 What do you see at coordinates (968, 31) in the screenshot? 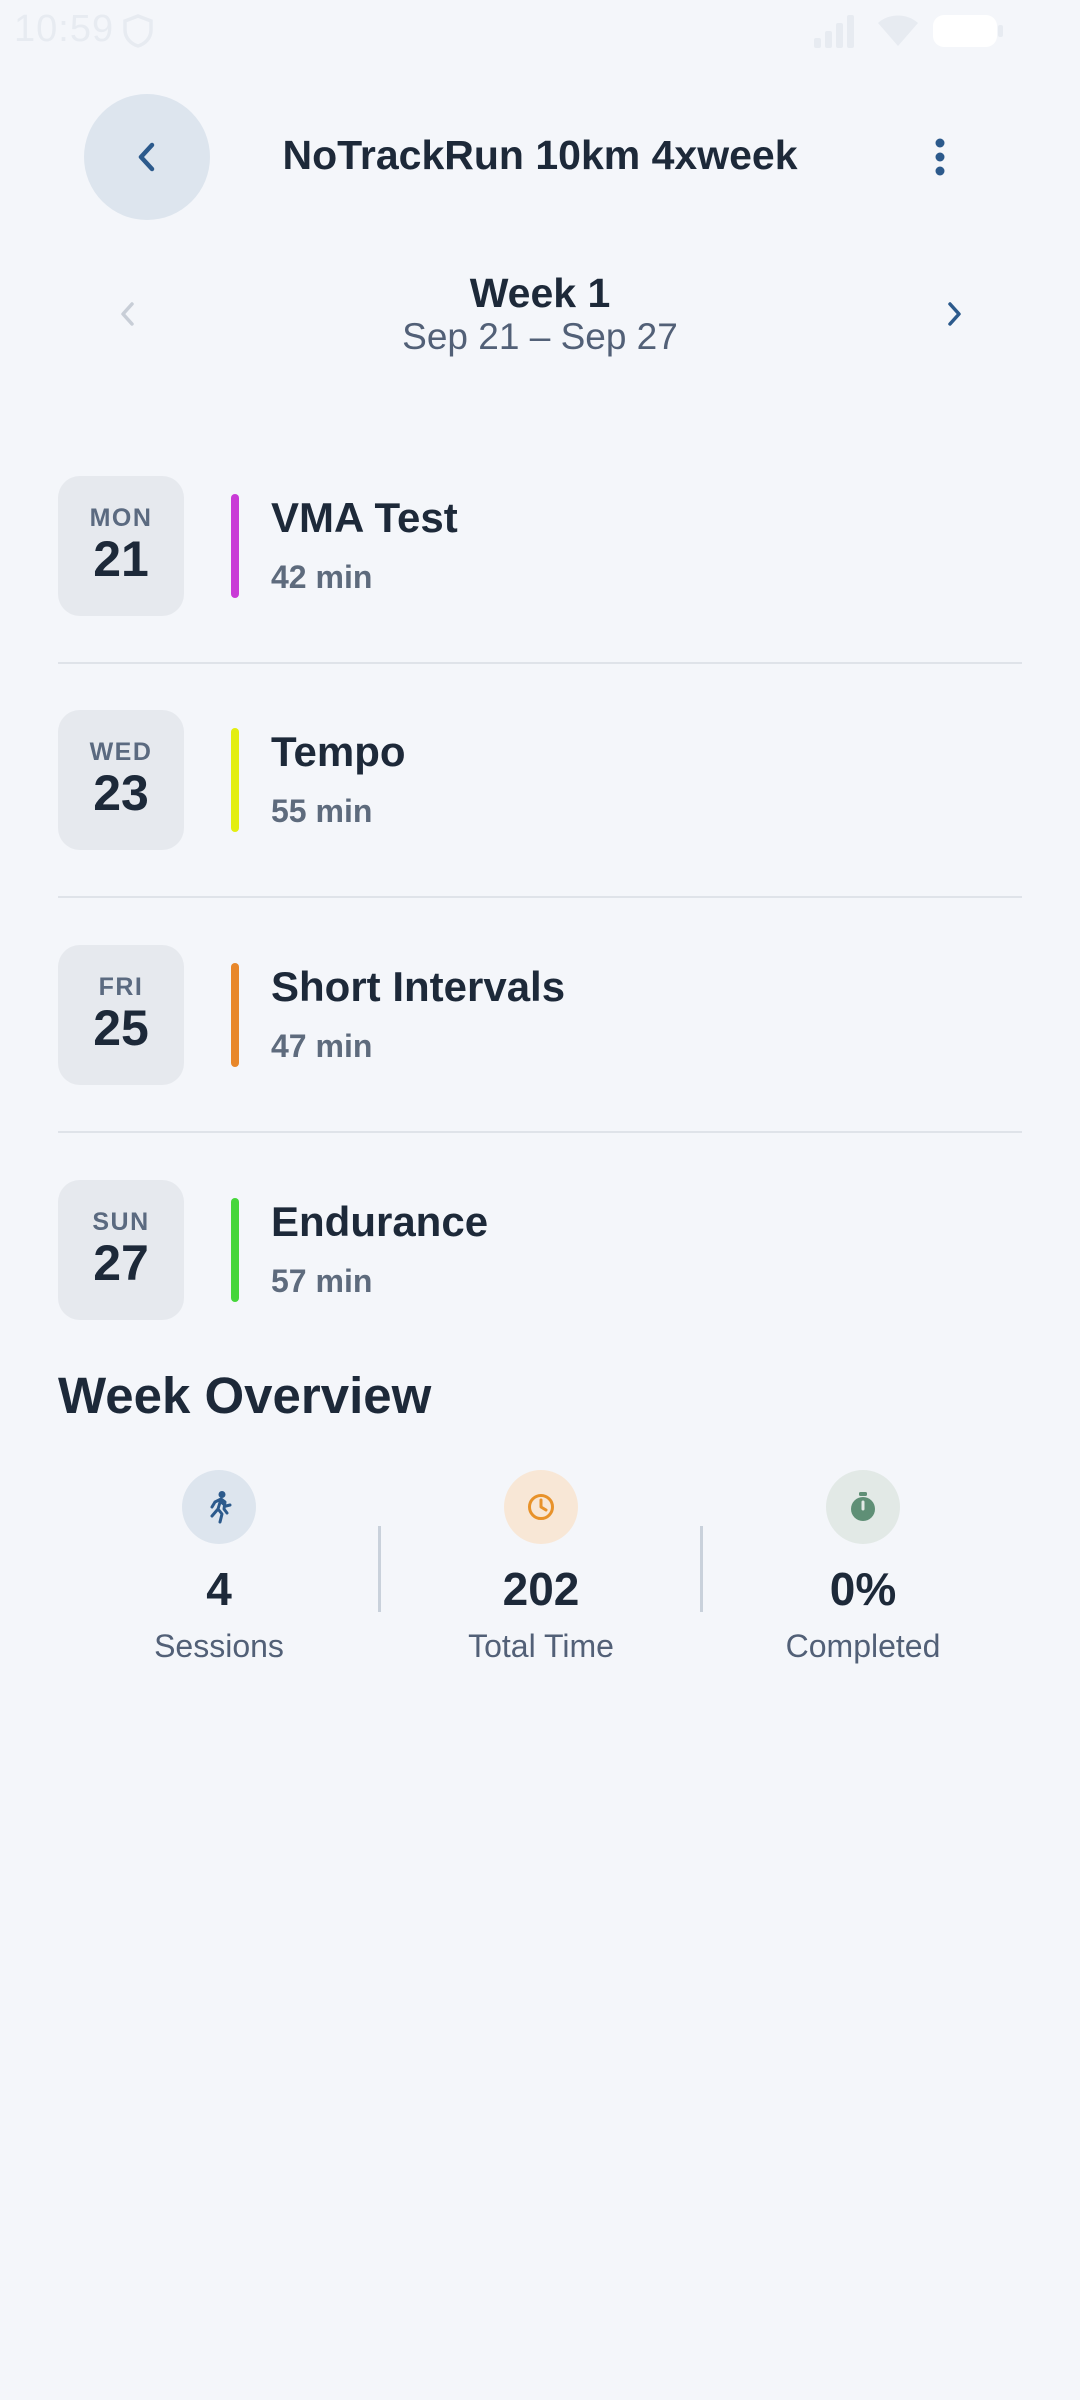
I see `battery-icon` at bounding box center [968, 31].